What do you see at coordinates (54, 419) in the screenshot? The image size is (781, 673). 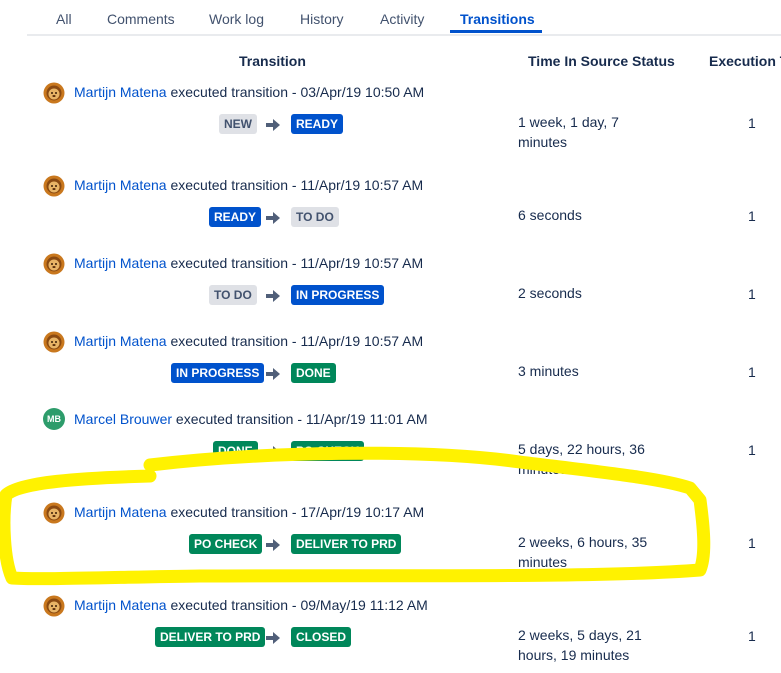 I see `user-initials-avatar: MB` at bounding box center [54, 419].